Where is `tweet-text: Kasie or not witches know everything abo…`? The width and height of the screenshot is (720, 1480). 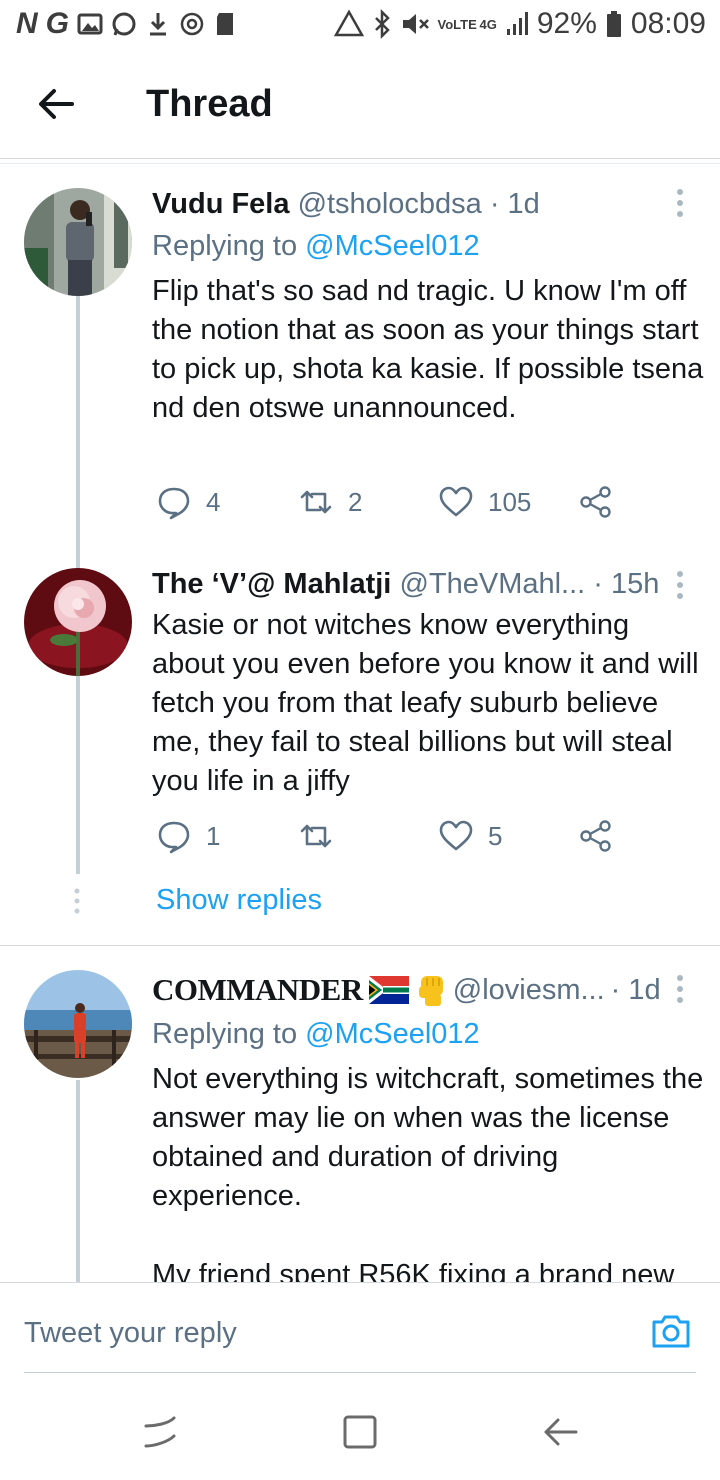 tweet-text: Kasie or not witches know everything abo… is located at coordinates (425, 703).